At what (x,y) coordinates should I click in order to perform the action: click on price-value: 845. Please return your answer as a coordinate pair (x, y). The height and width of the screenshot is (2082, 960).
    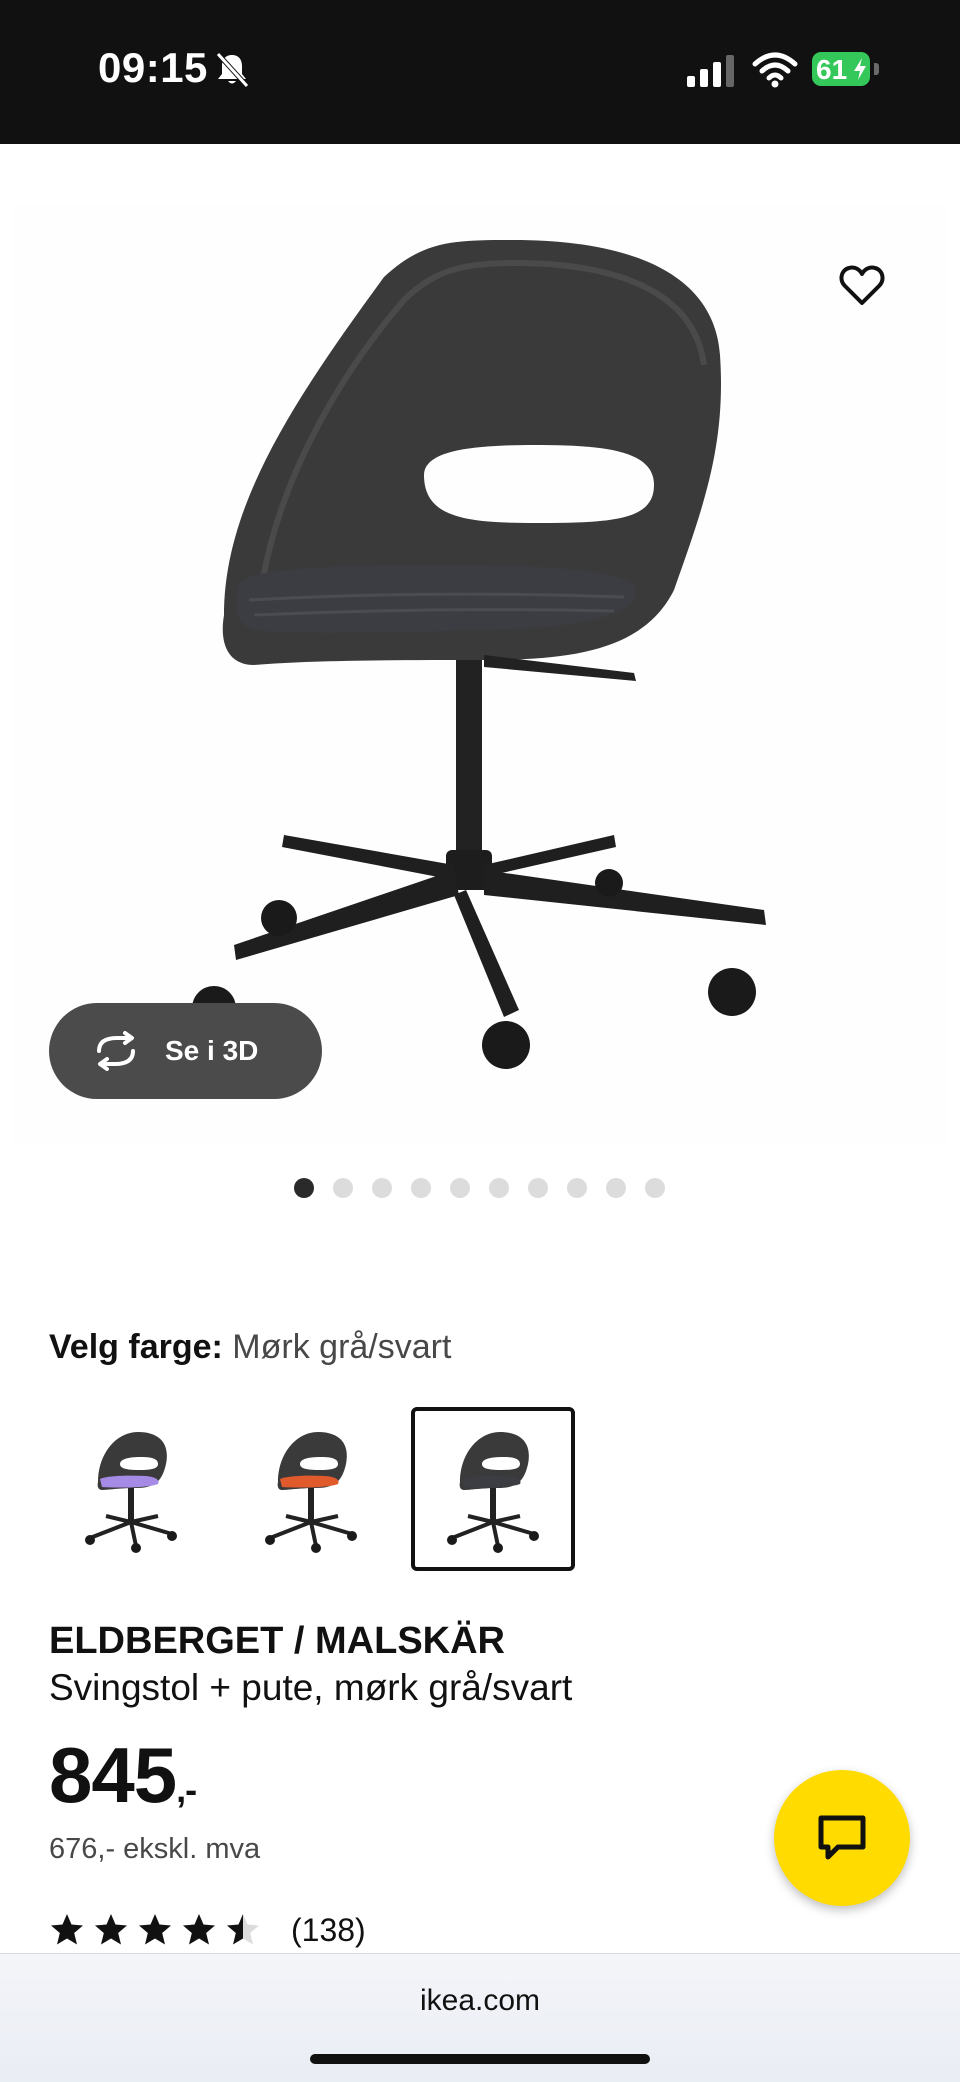
    Looking at the image, I should click on (113, 1775).